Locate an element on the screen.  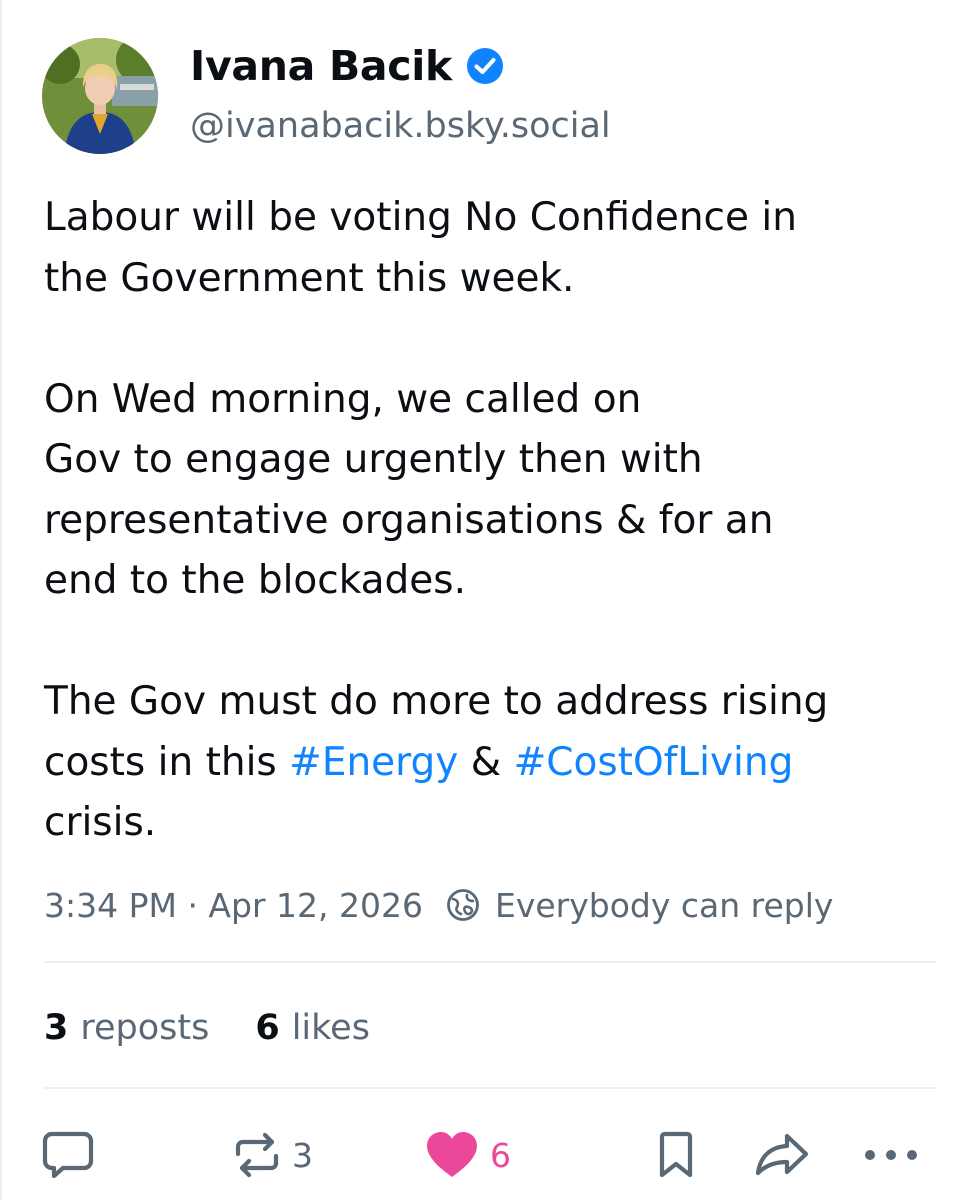
reply-setting: Everybody can reply is located at coordinates (664, 905).